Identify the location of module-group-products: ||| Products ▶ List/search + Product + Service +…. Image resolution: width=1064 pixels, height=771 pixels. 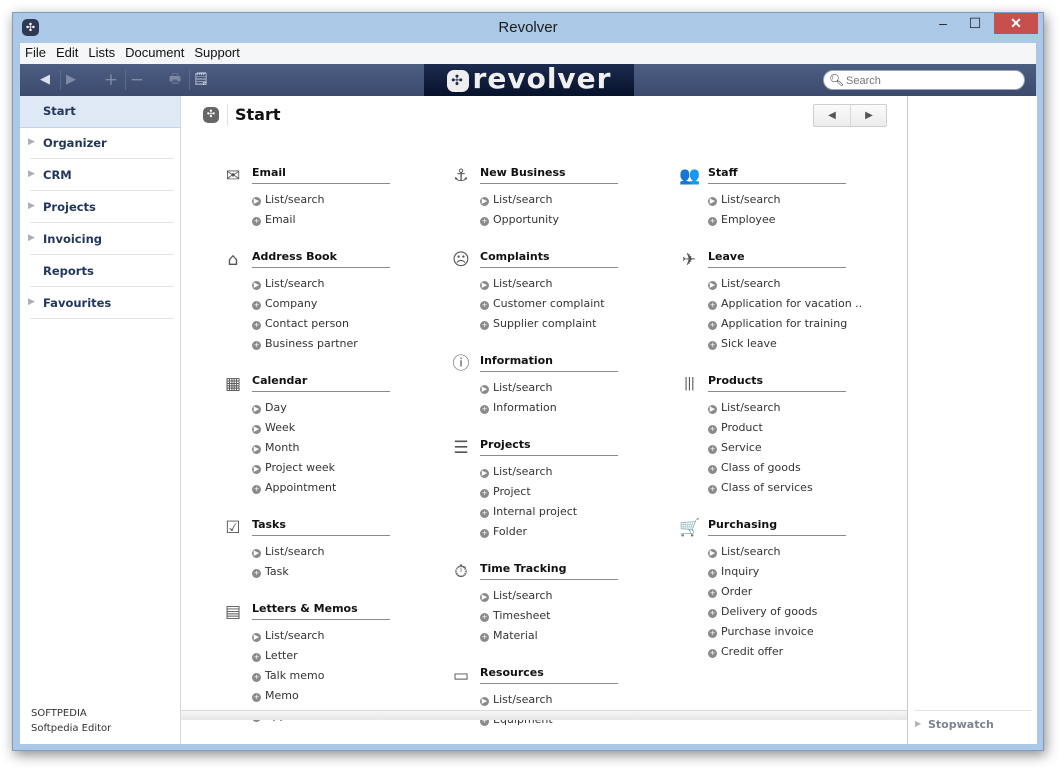
(784, 436).